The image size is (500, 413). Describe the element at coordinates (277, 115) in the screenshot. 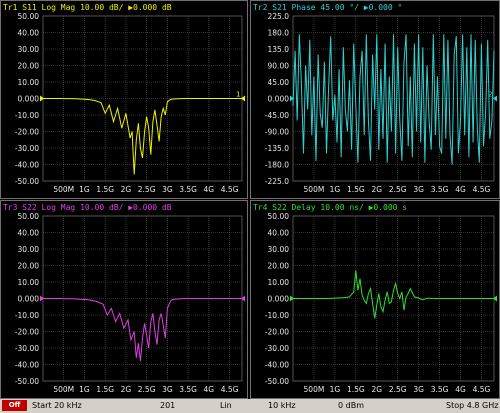

I see `y-tick-label: -45.00` at that location.